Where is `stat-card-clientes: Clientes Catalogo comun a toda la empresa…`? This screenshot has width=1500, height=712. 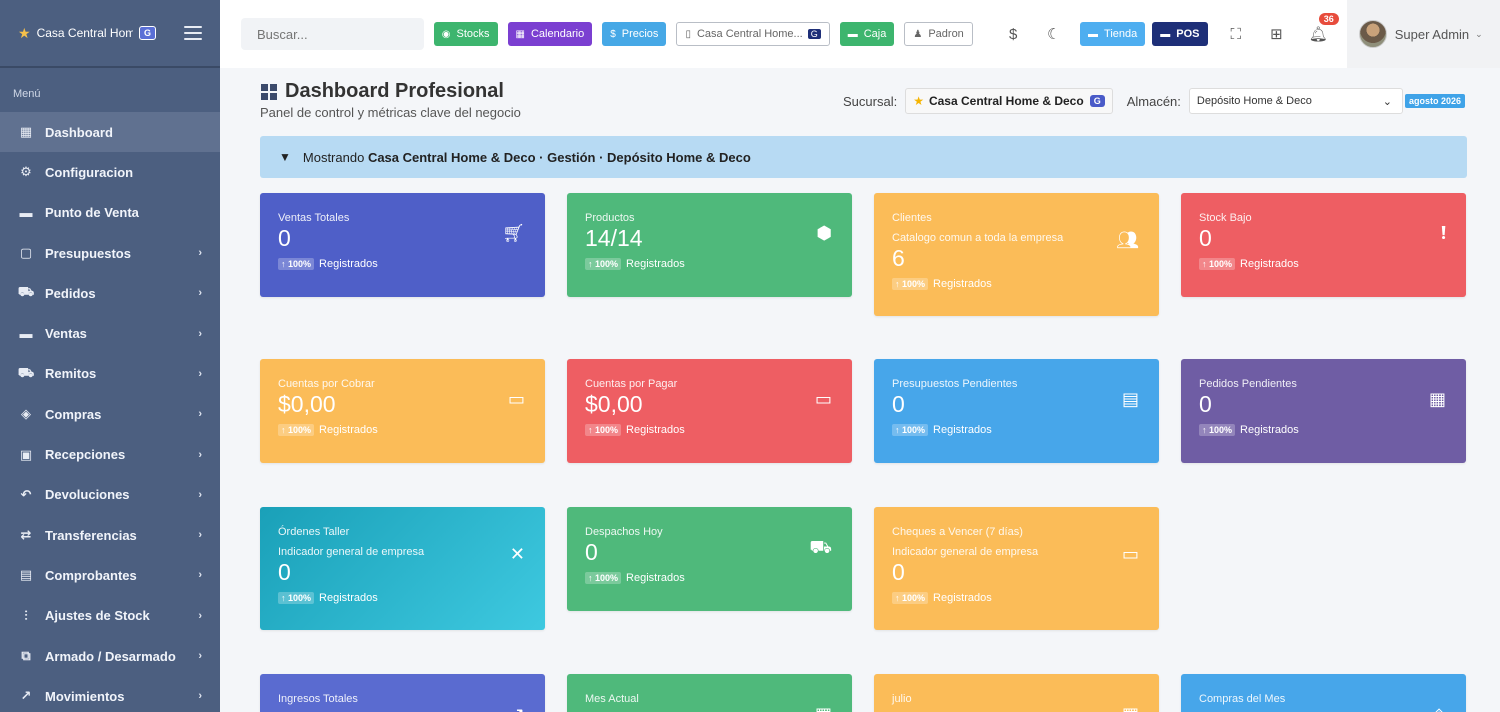
stat-card-clientes: Clientes Catalogo comun a toda la empresa… is located at coordinates (1016, 254).